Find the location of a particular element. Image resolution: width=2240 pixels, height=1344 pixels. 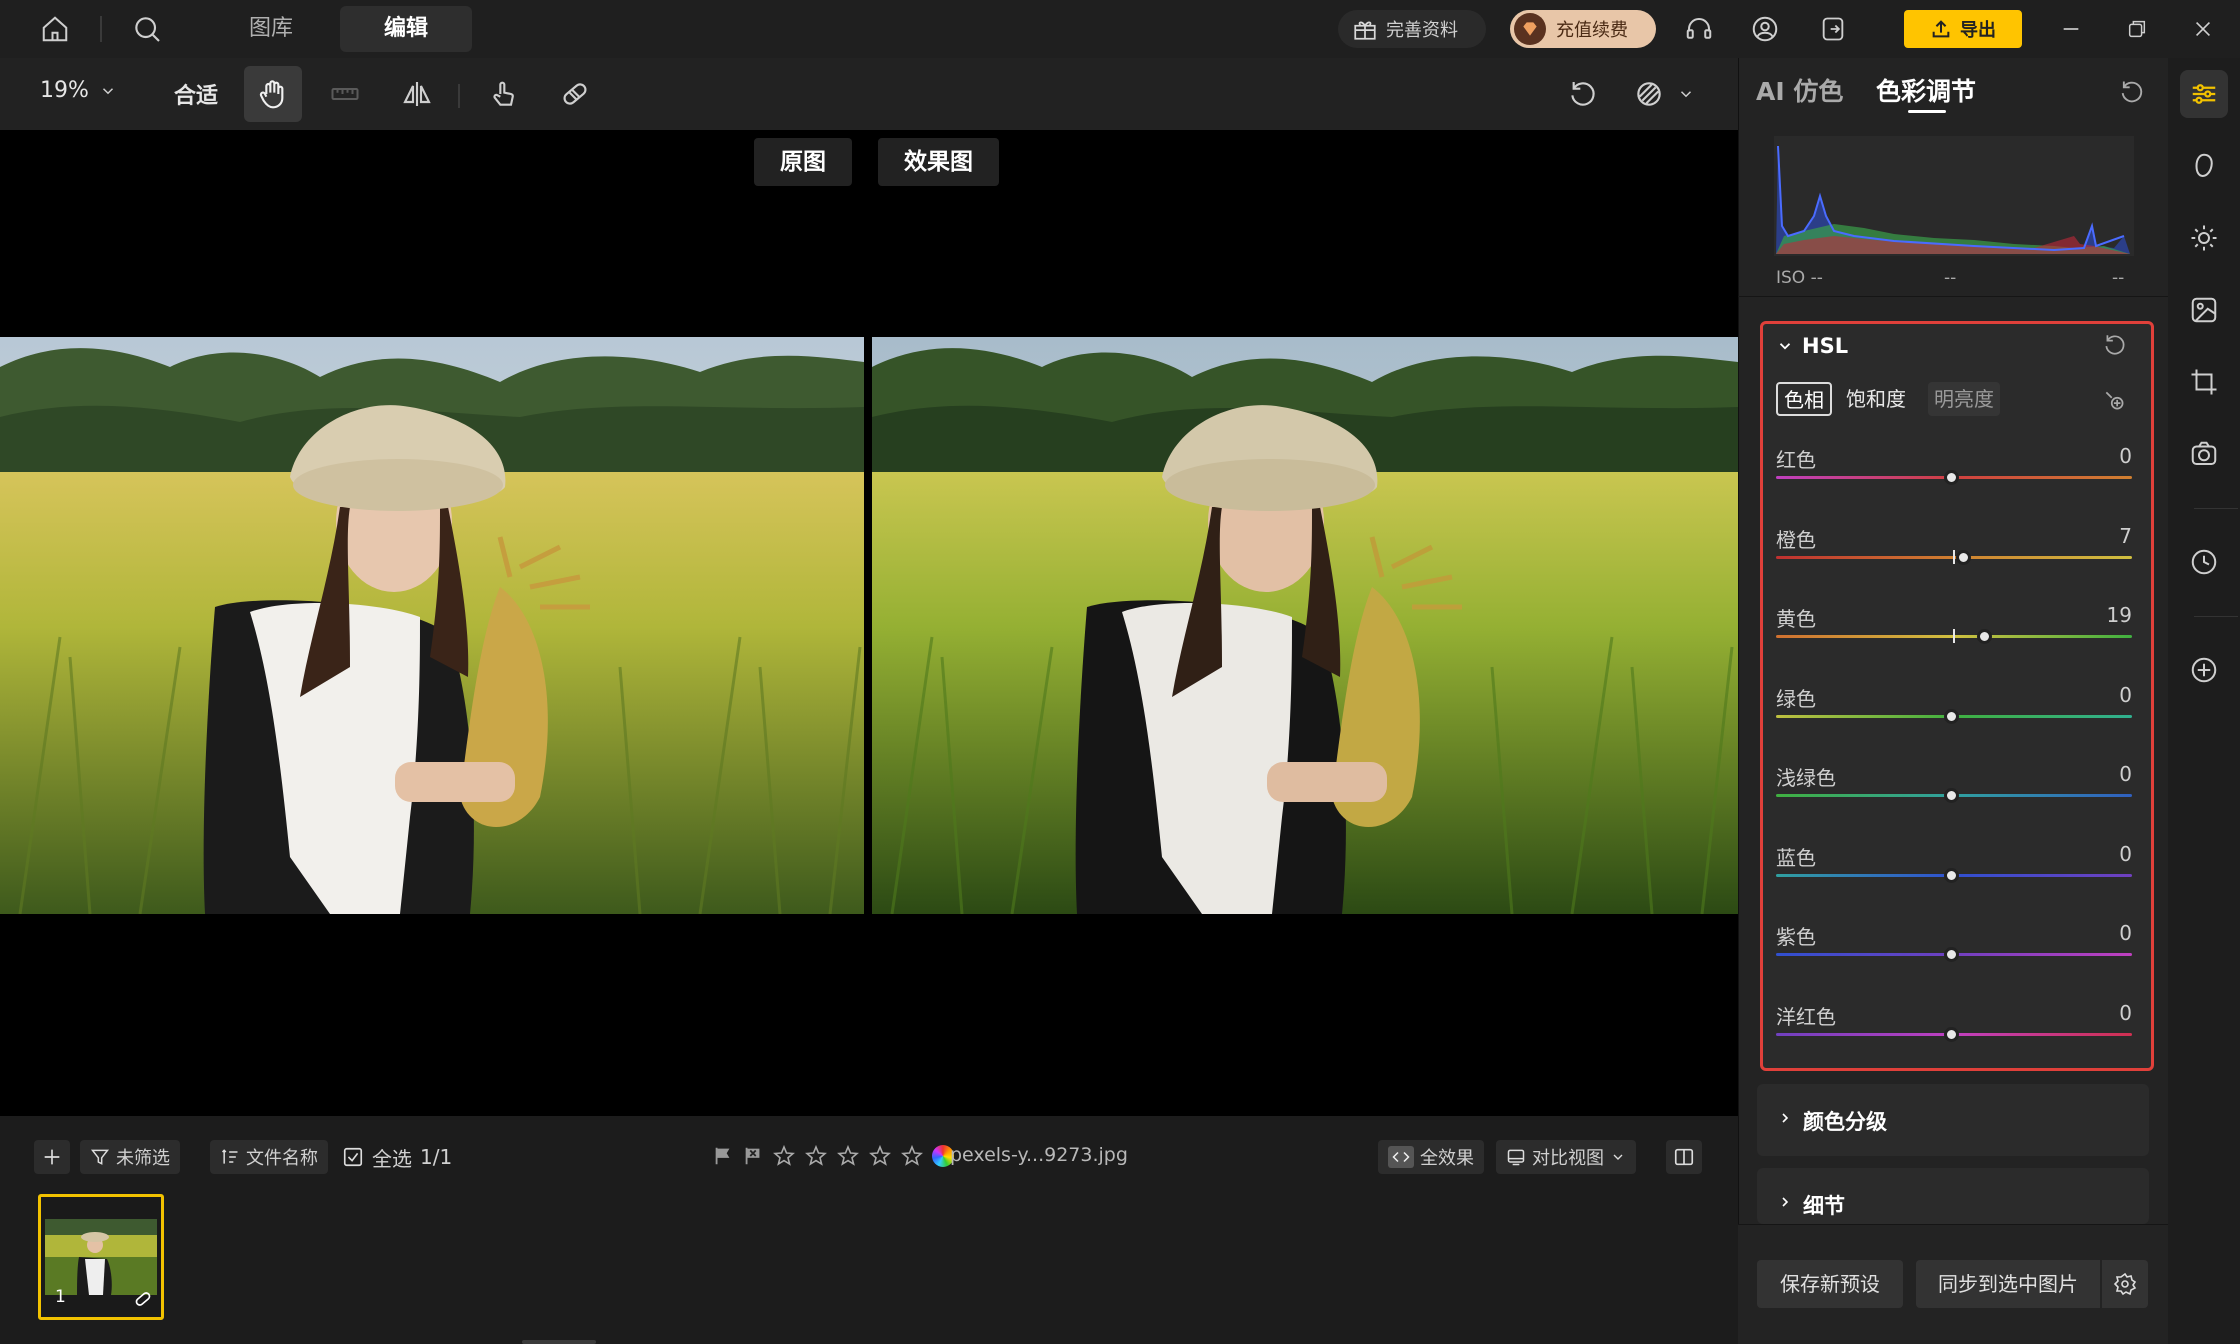

undo-icon is located at coordinates (1583, 94).